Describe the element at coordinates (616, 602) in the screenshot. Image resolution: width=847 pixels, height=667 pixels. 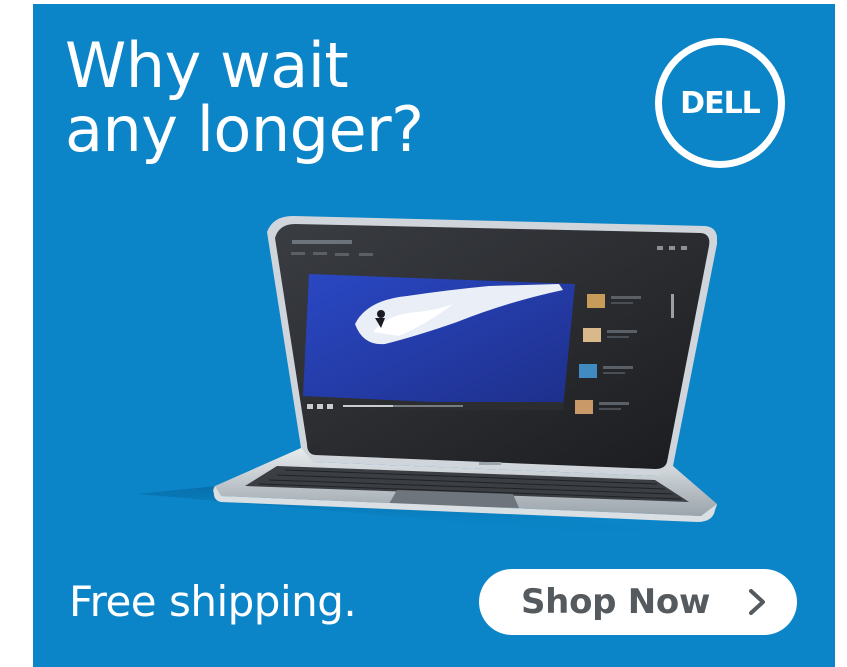
I see `shop-now-label: Shop Now` at that location.